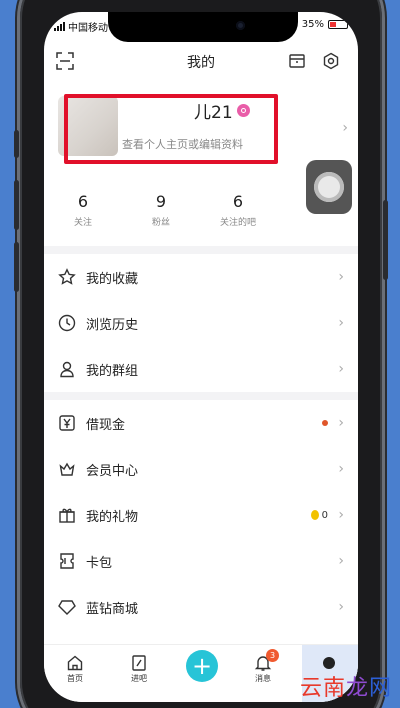 Image resolution: width=400 pixels, height=708 pixels. Describe the element at coordinates (385, 240) in the screenshot. I see `power-button` at that location.